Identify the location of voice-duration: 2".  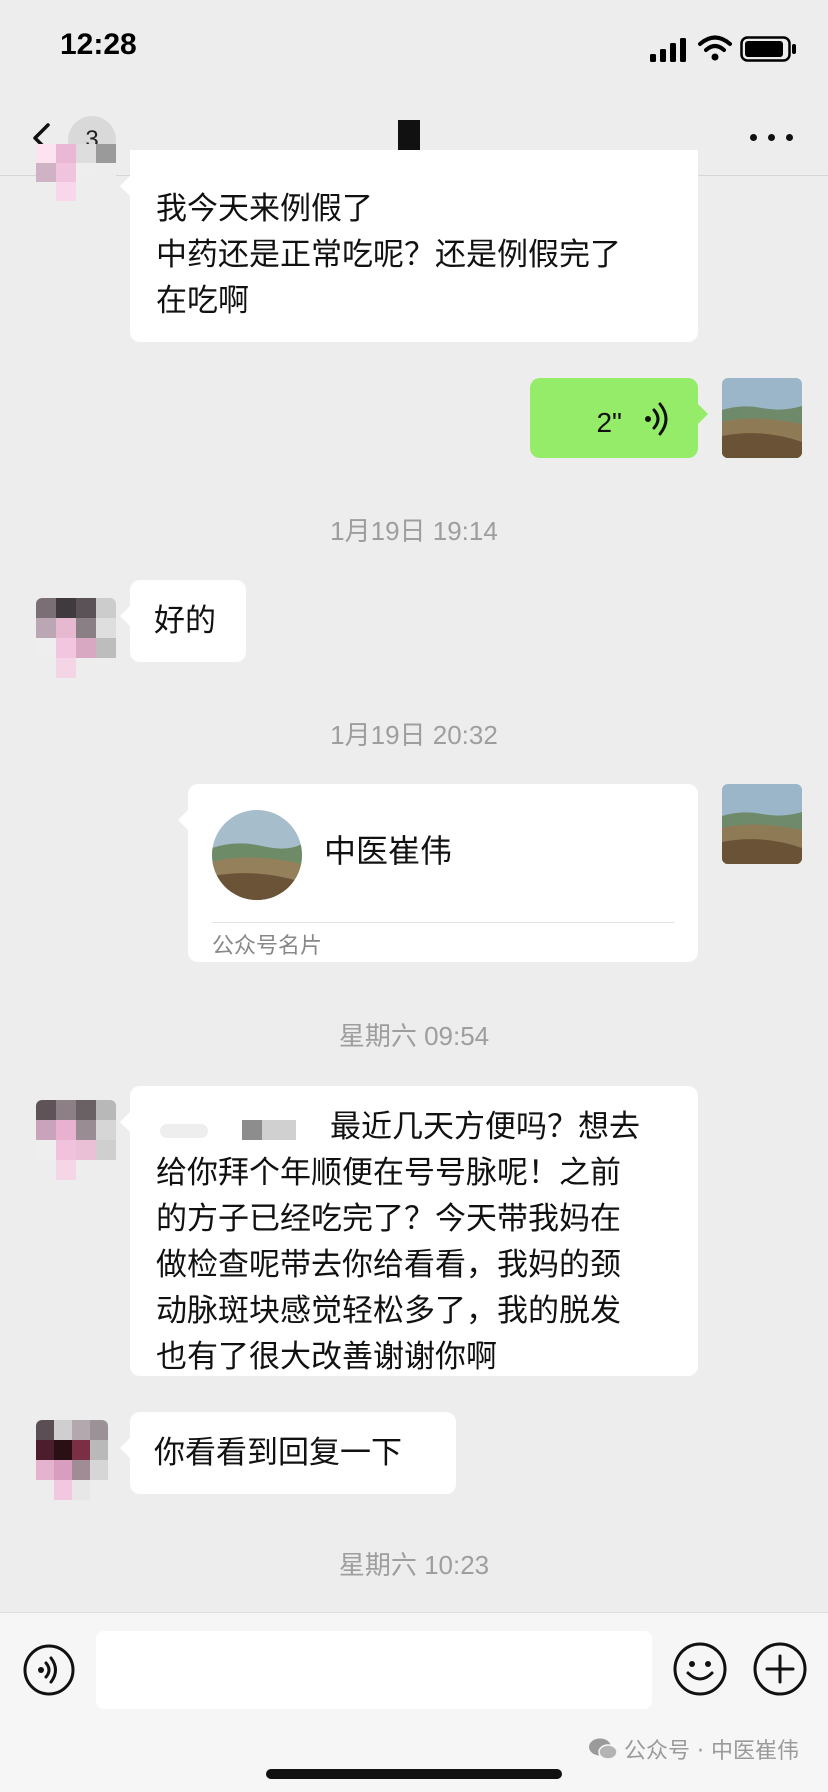
(609, 422).